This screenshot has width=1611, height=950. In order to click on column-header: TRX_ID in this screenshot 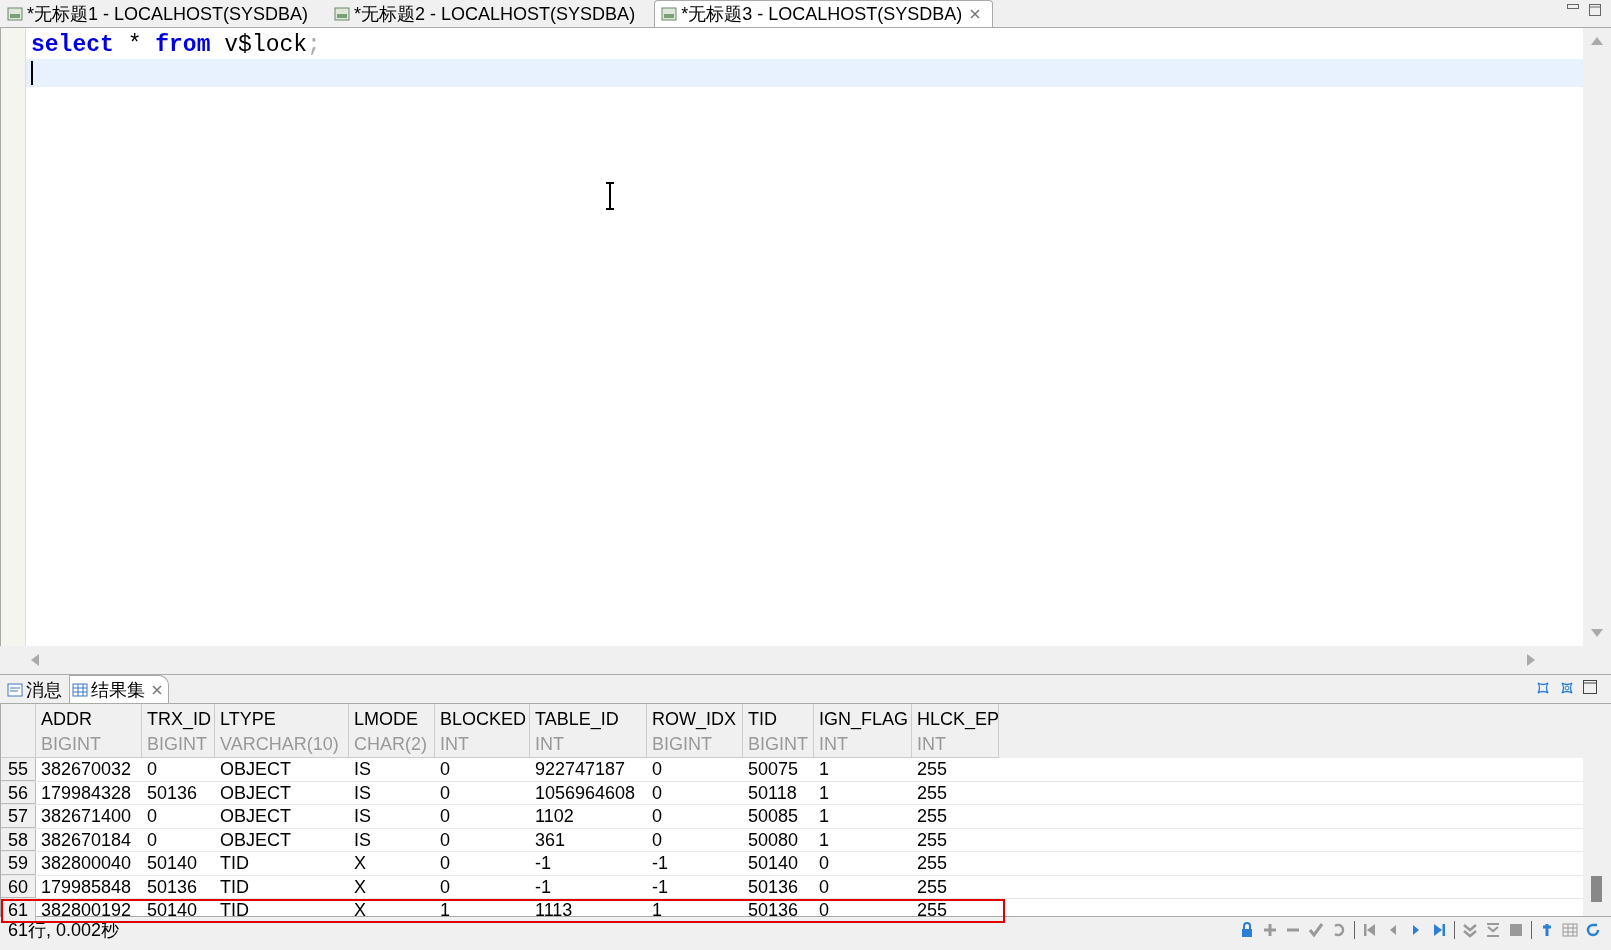, I will do `click(180, 717)`.